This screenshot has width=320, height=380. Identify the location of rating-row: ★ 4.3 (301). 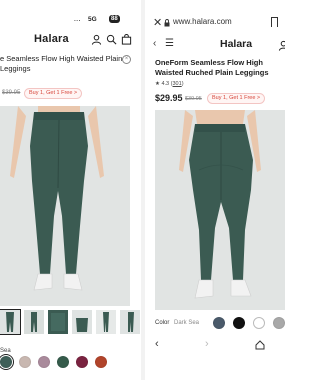
(169, 84).